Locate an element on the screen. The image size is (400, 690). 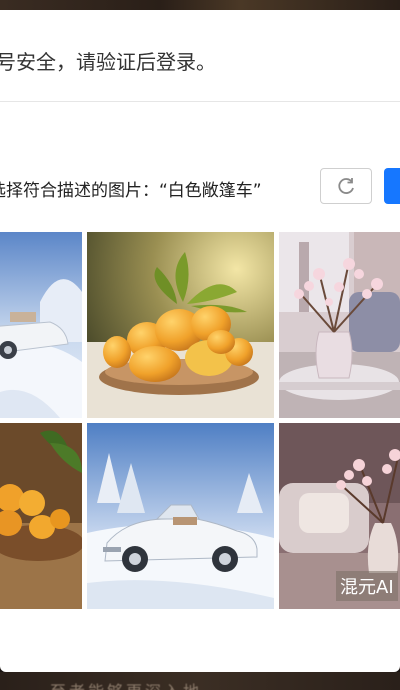
cherry-blossom-vase-image is located at coordinates (339, 325).